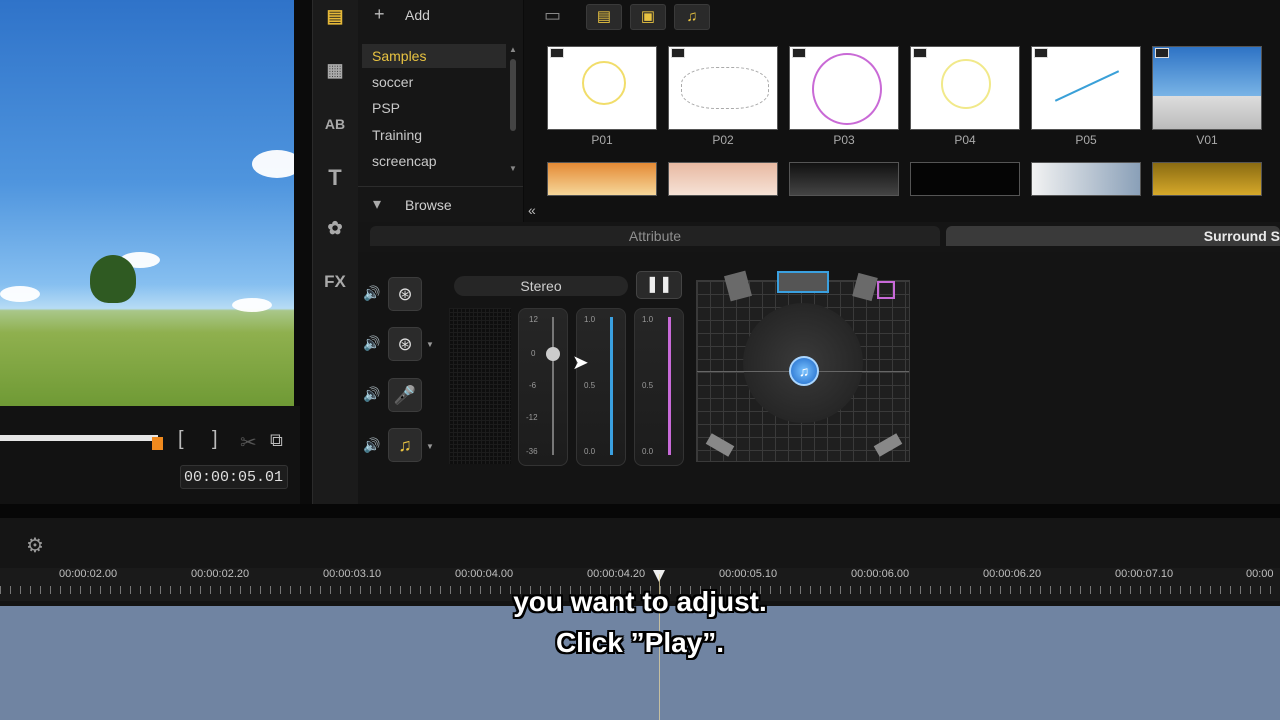  Describe the element at coordinates (379, 14) in the screenshot. I see `add-icon: +` at that location.